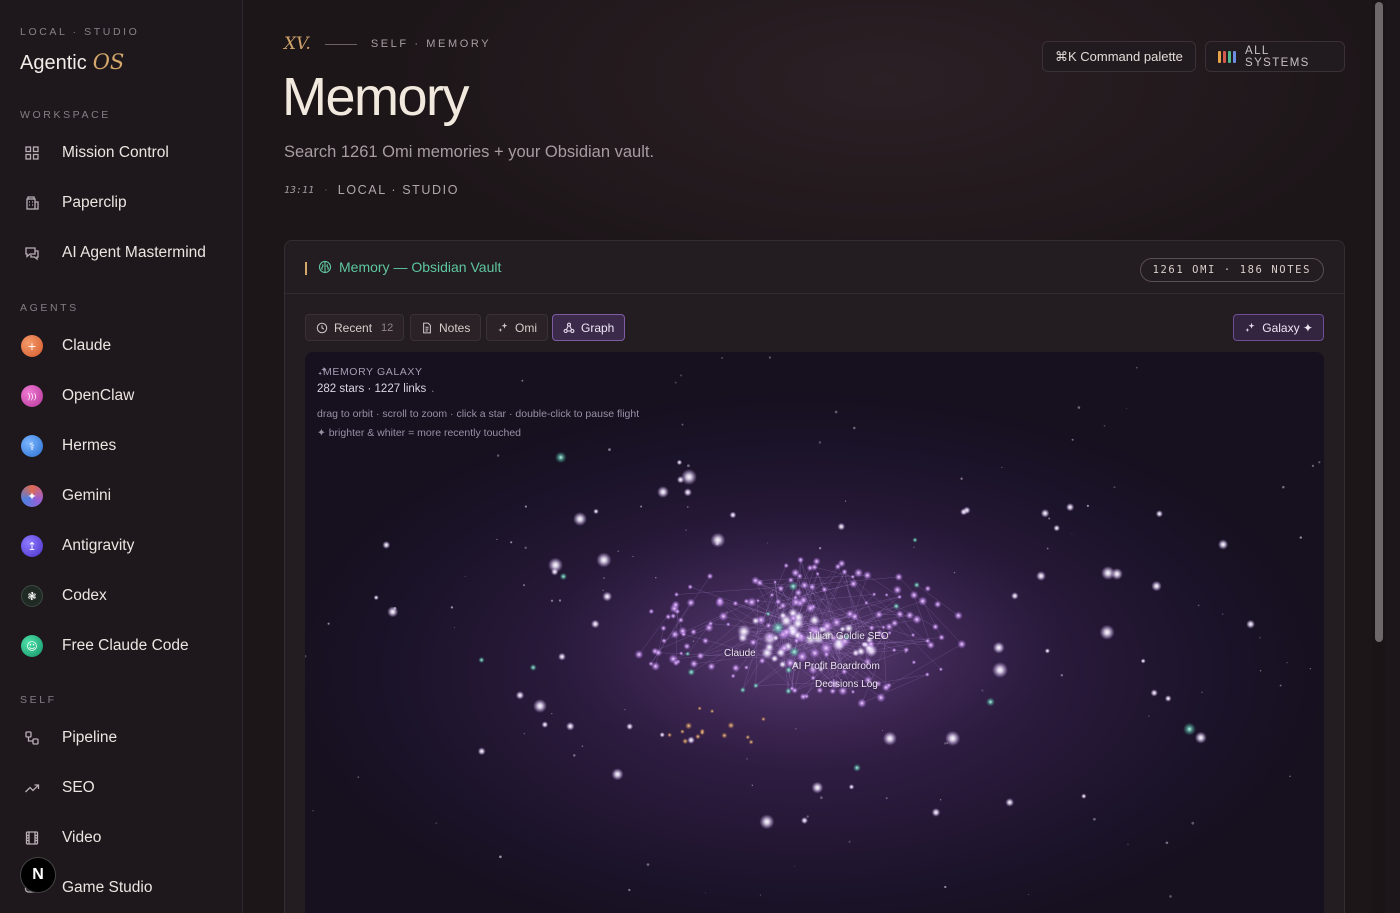 This screenshot has width=1400, height=913. Describe the element at coordinates (427, 328) in the screenshot. I see `document-icon` at that location.